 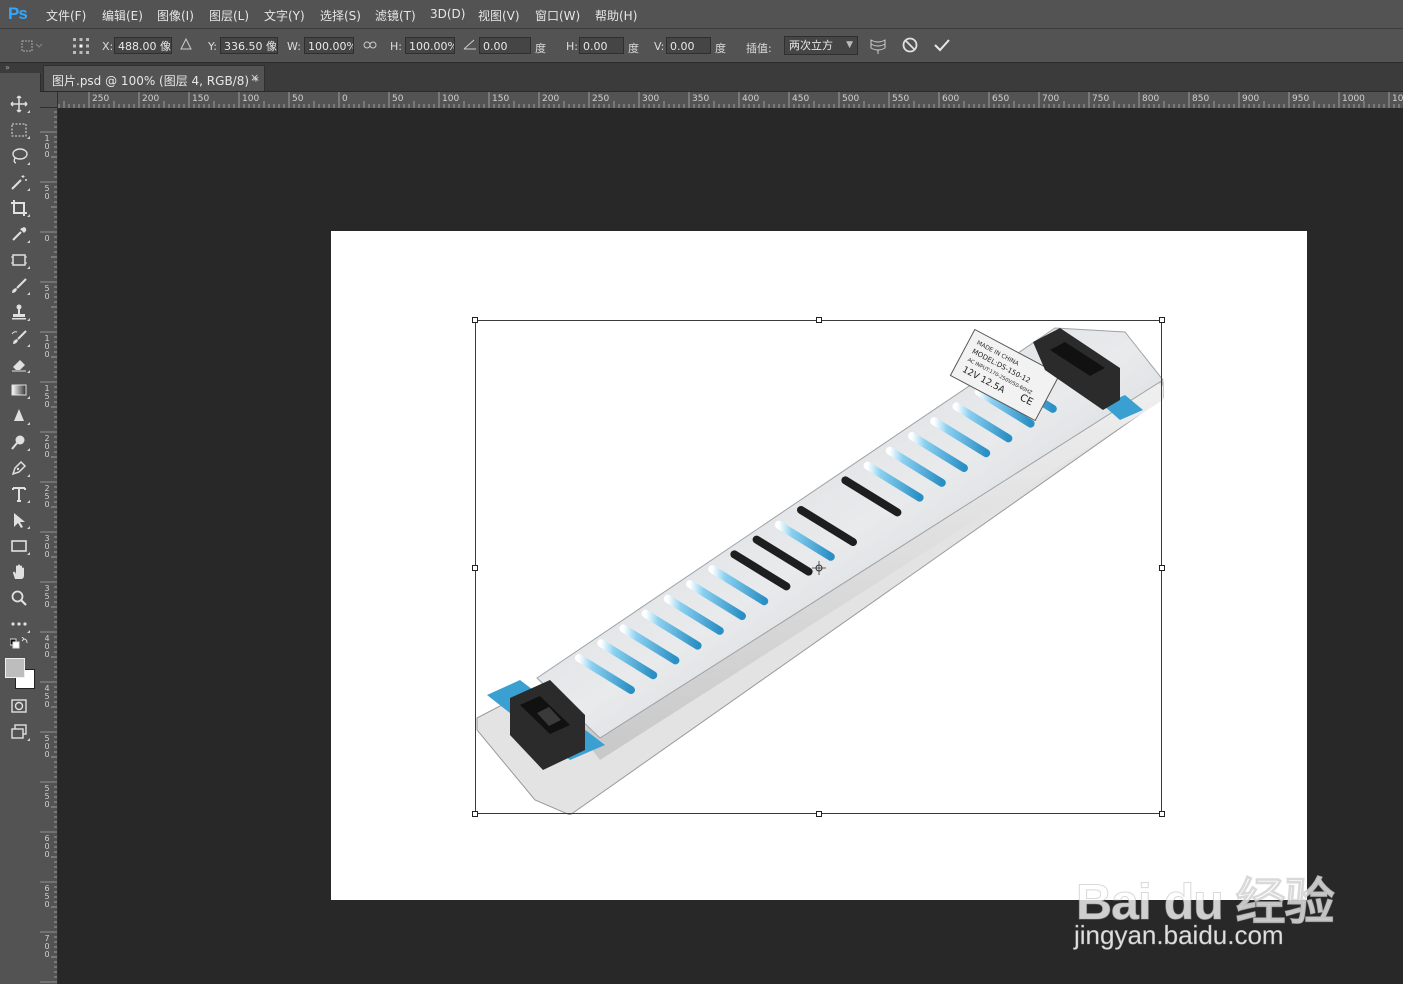 I want to click on rectangle-tool-icon, so click(x=19, y=546).